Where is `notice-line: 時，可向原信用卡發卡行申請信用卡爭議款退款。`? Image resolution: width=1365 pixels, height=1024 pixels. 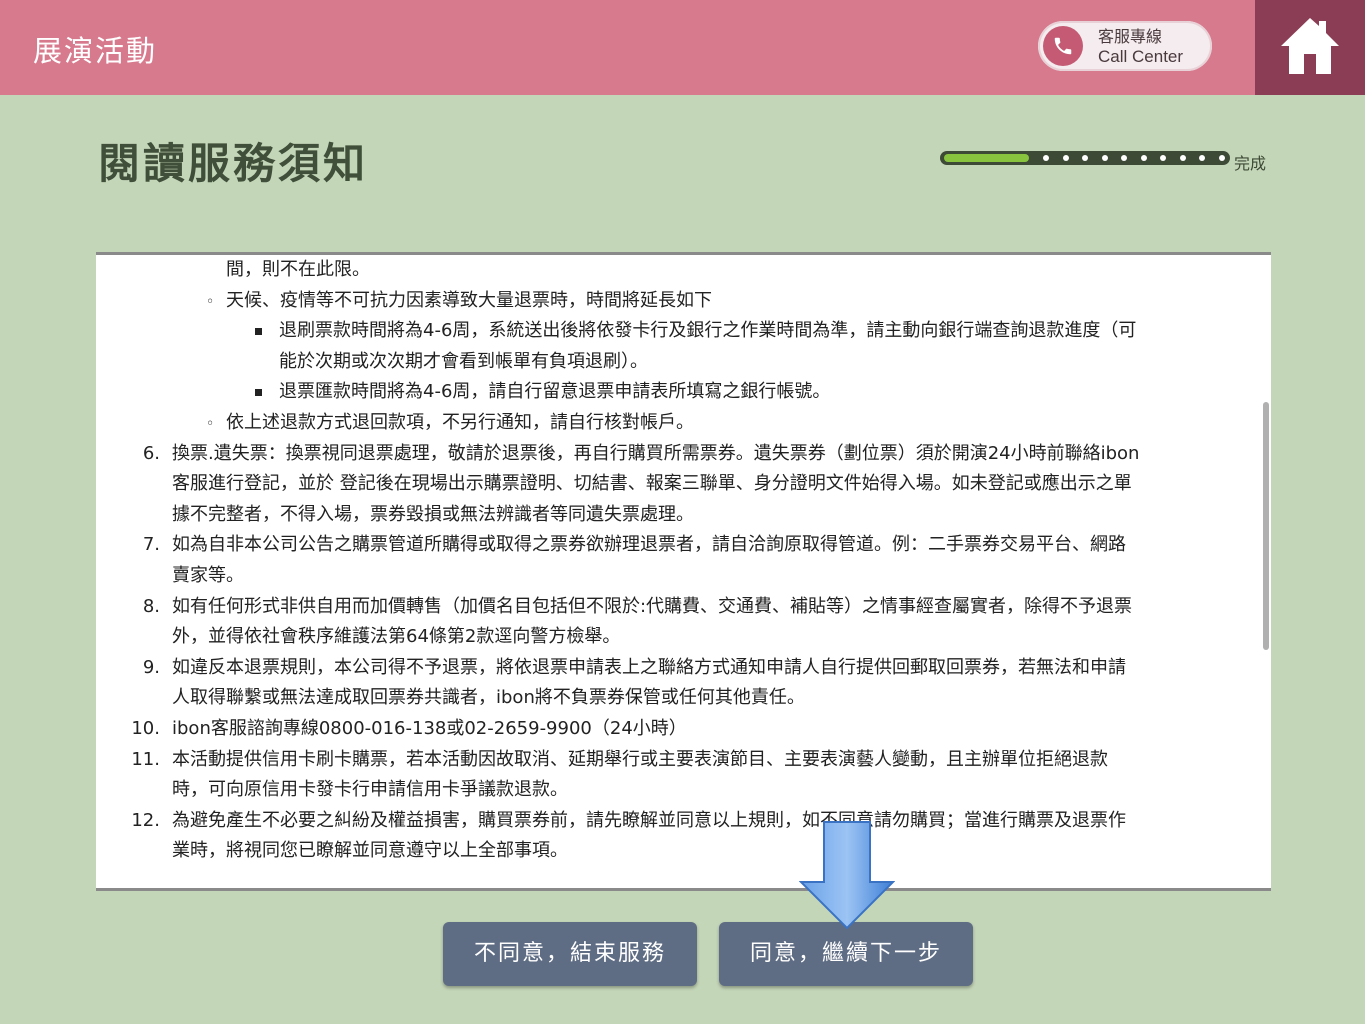 notice-line: 時，可向原信用卡發卡行申請信用卡爭議款退款。 is located at coordinates (370, 790).